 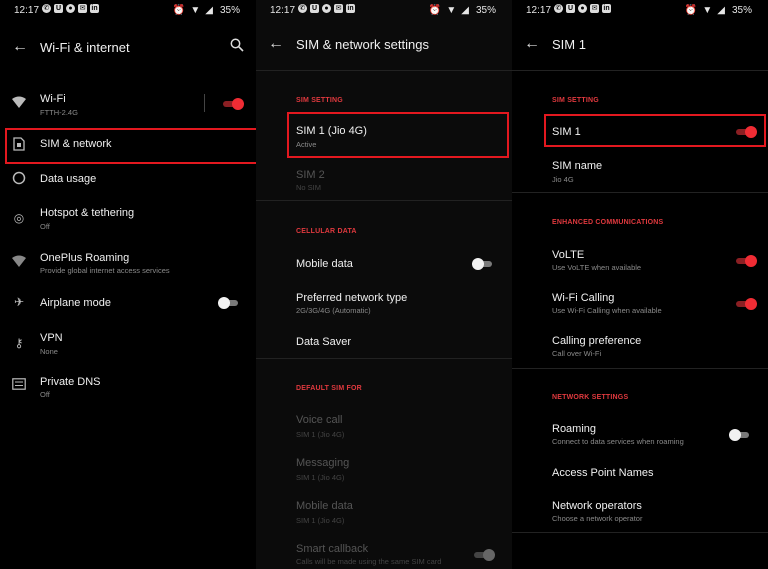 What do you see at coordinates (19, 104) in the screenshot?
I see `wifi-icon` at bounding box center [19, 104].